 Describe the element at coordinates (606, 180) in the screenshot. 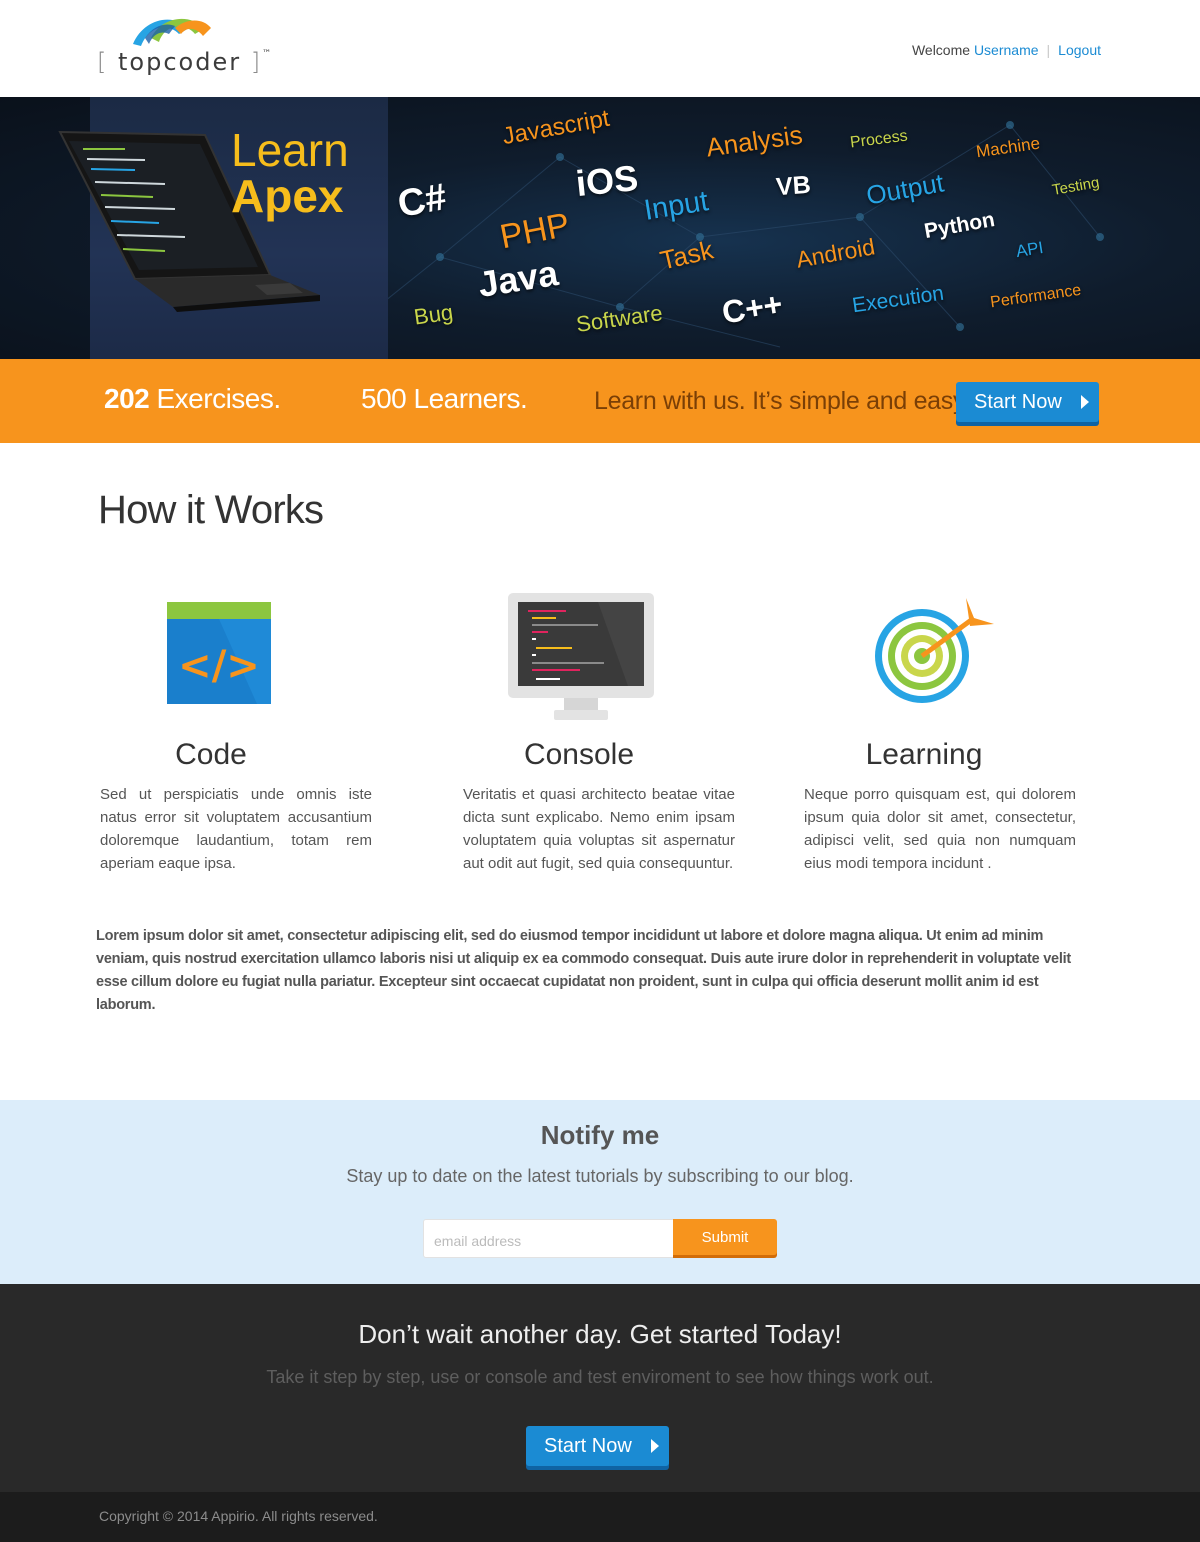

I see `hero-tech-word: iOS` at that location.